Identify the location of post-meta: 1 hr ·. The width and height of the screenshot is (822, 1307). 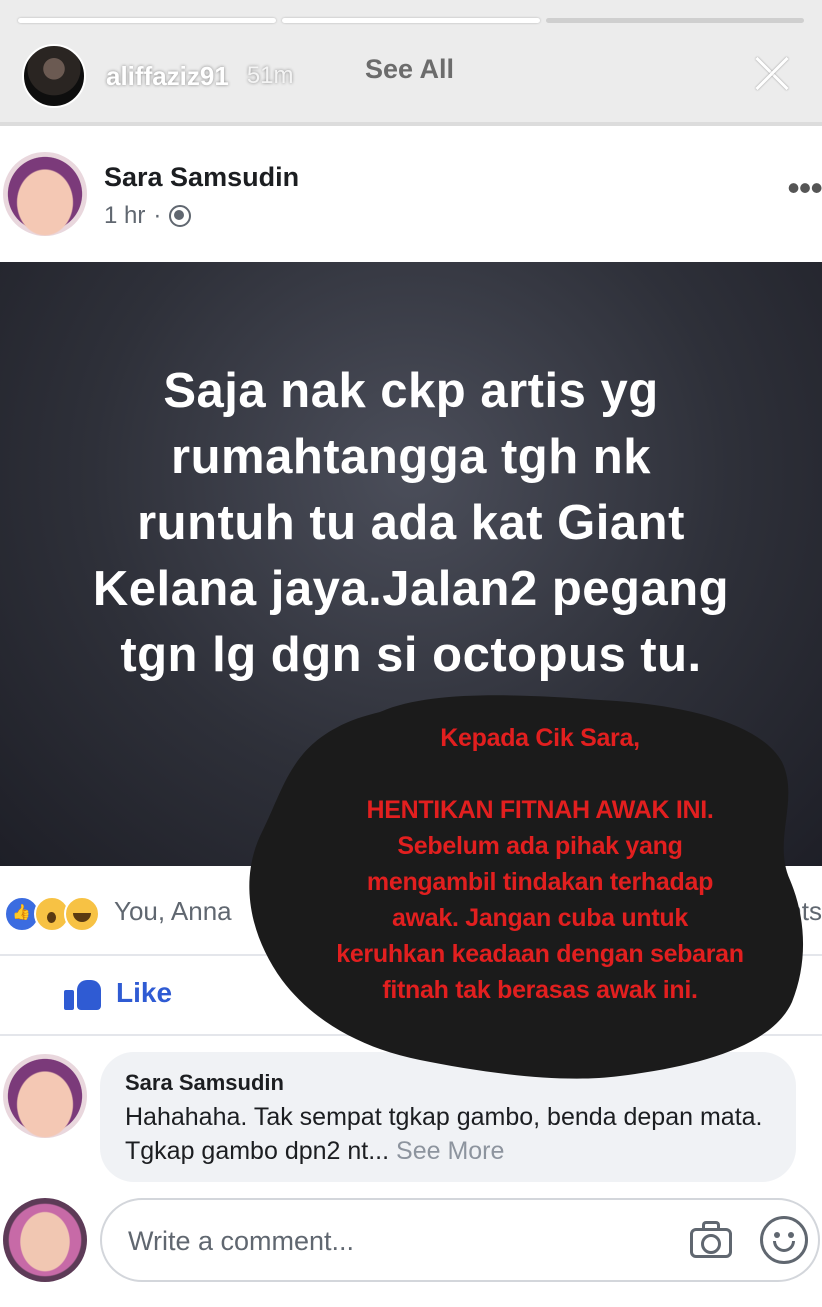
(148, 216).